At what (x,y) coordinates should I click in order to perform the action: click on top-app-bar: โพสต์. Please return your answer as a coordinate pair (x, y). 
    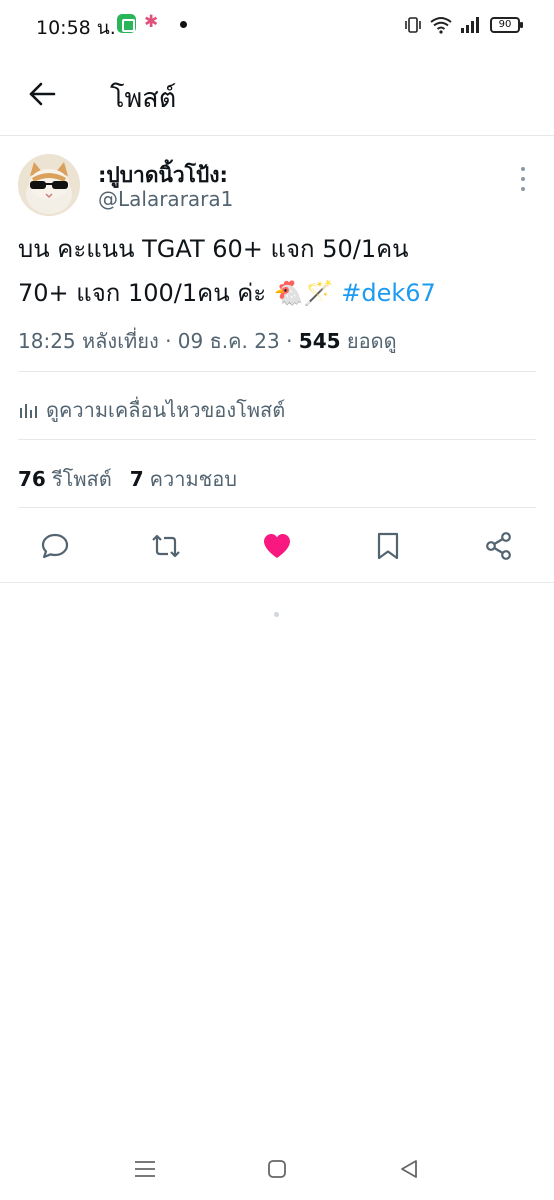
    Looking at the image, I should click on (277, 93).